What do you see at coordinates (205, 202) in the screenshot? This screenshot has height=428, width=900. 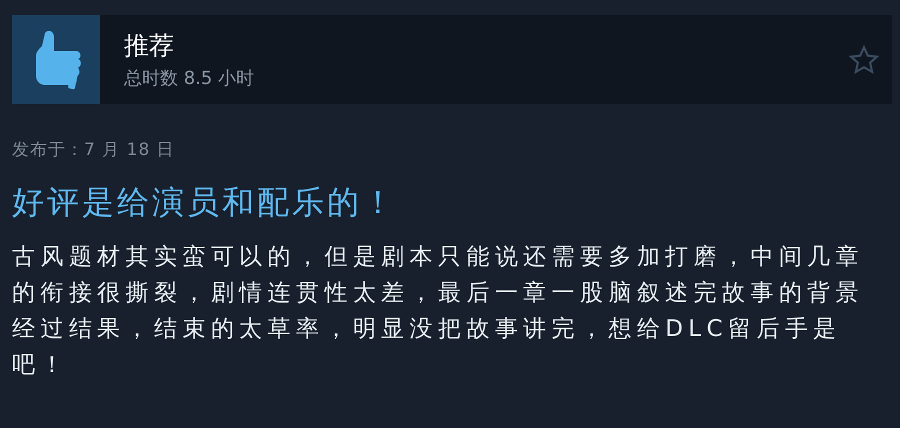 I see `review-headline: 好评是给演员和配乐的！` at bounding box center [205, 202].